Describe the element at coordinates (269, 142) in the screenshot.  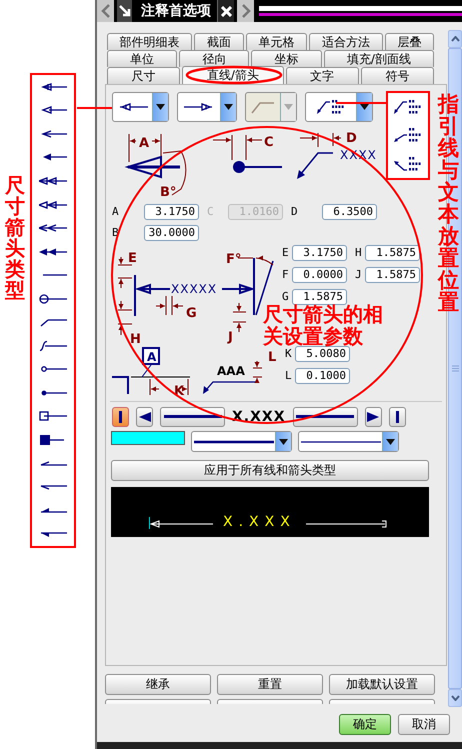
I see `dimension-label: C` at that location.